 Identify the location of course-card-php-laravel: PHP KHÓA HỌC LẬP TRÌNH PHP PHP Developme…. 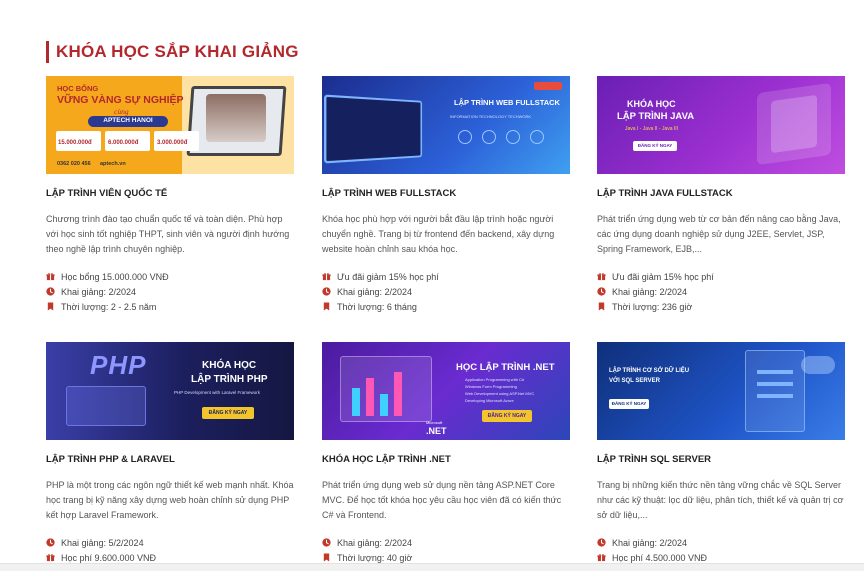
(170, 453).